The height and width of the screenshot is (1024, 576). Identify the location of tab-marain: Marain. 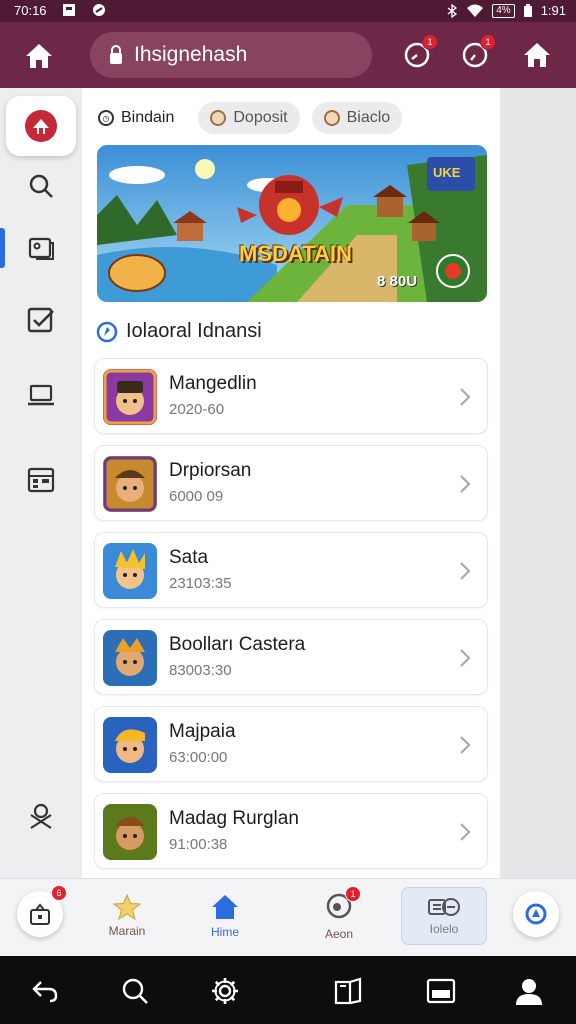
(127, 916).